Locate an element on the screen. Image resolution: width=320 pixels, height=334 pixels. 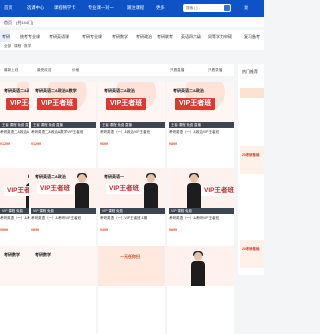
breadcrumb-home: 首页 is located at coordinates (8, 23).